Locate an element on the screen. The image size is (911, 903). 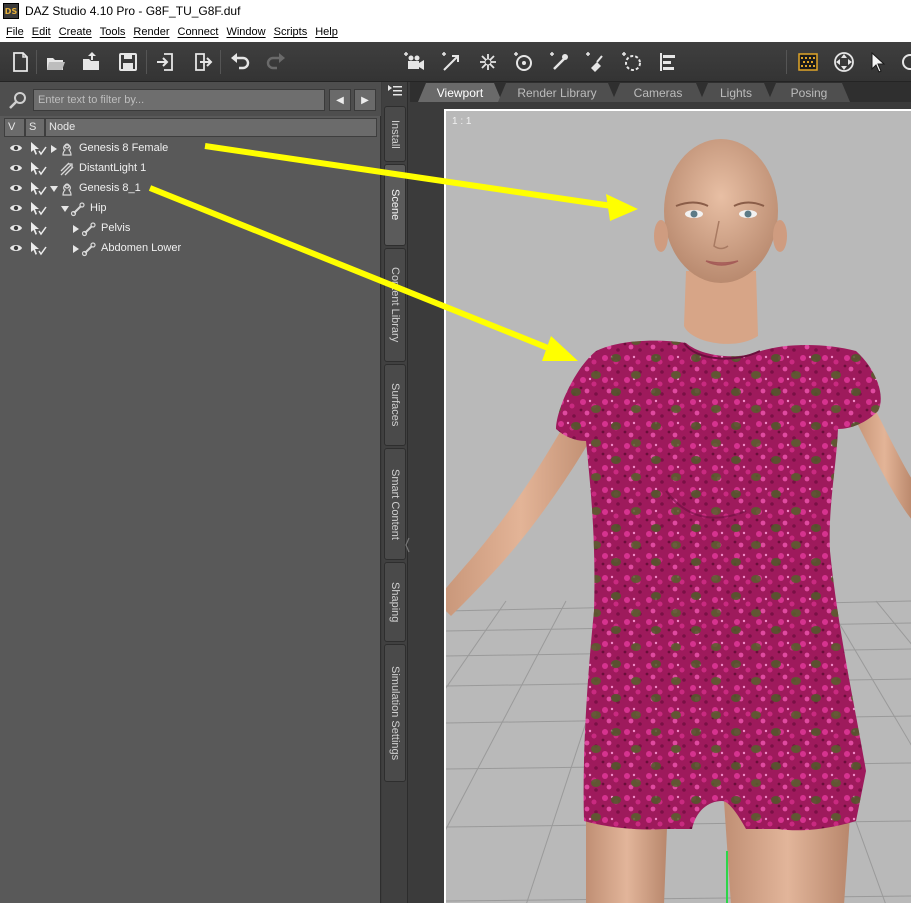
node-select-icon is located at coordinates (452, 62).